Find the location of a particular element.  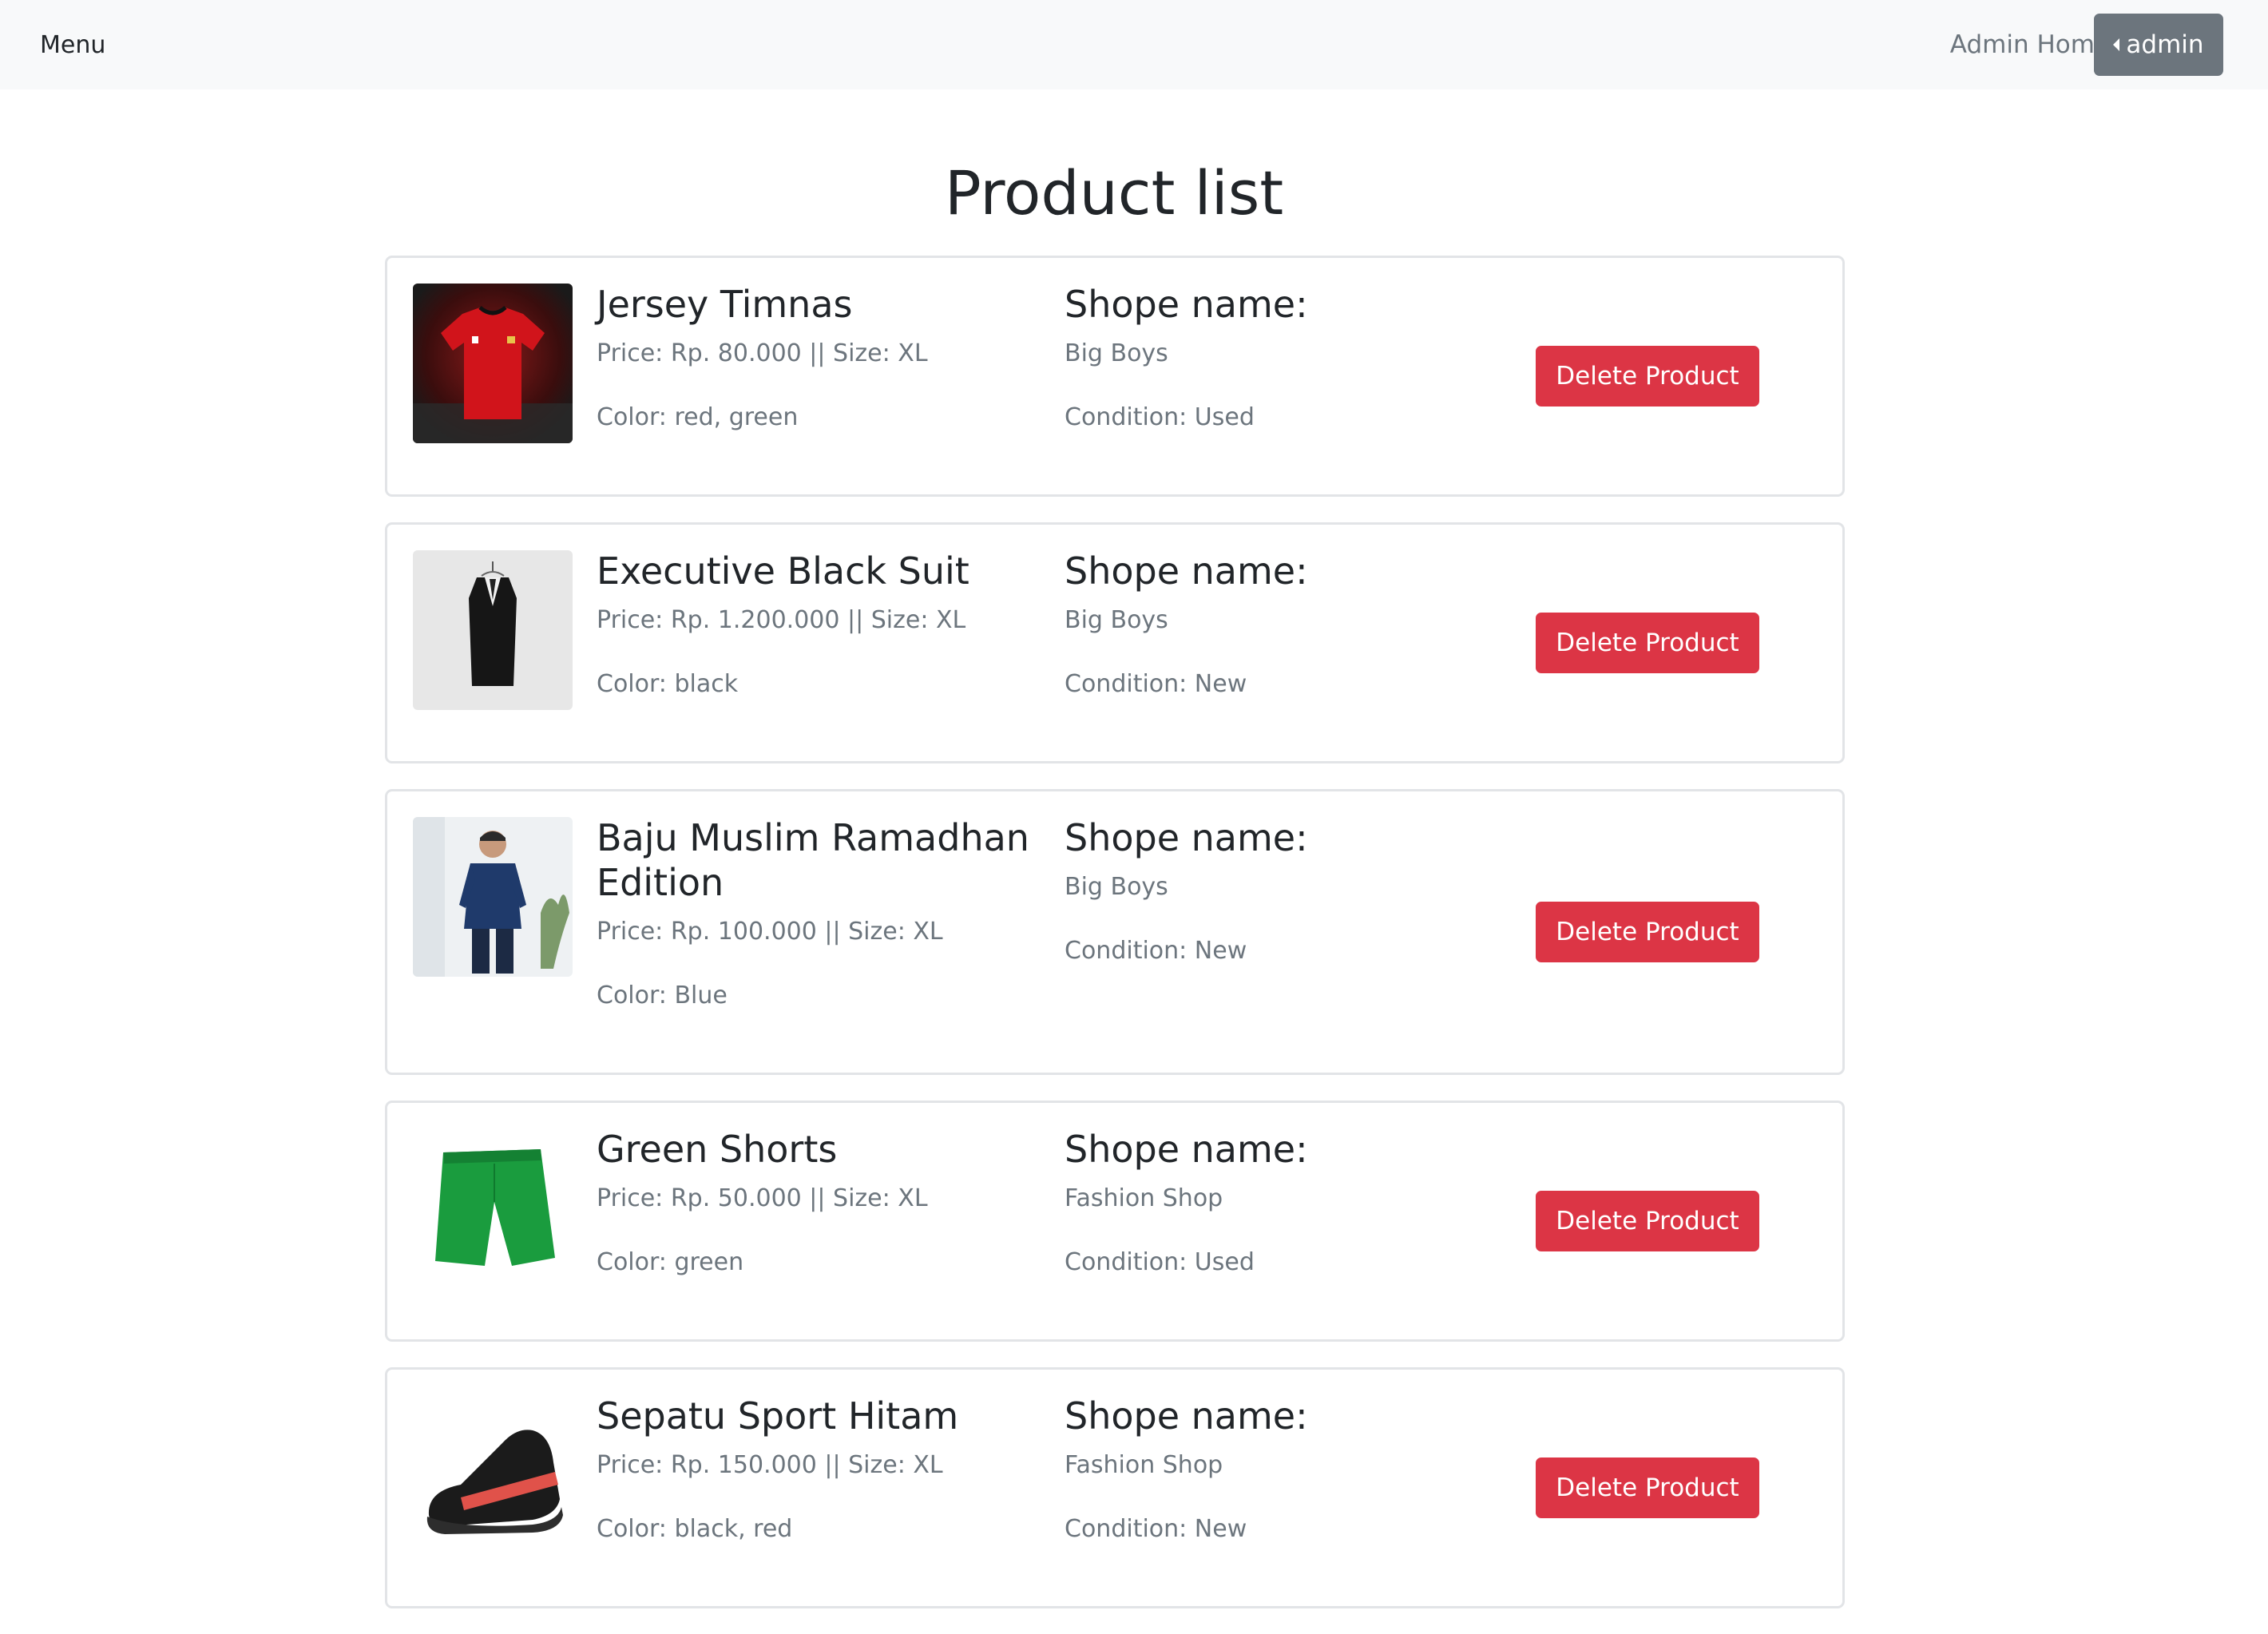

admin-dropdown-button: admin is located at coordinates (2158, 45).